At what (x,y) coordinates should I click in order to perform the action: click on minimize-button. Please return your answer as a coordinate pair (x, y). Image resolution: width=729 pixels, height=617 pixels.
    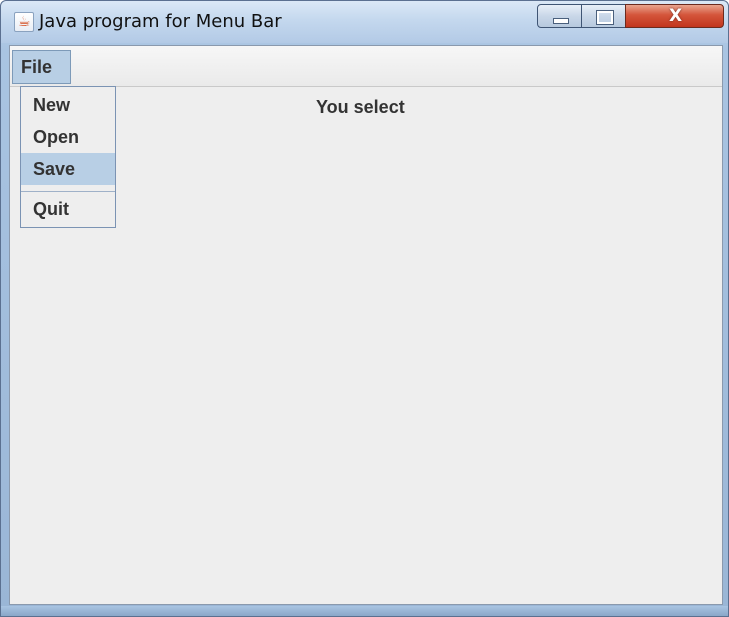
    Looking at the image, I should click on (559, 16).